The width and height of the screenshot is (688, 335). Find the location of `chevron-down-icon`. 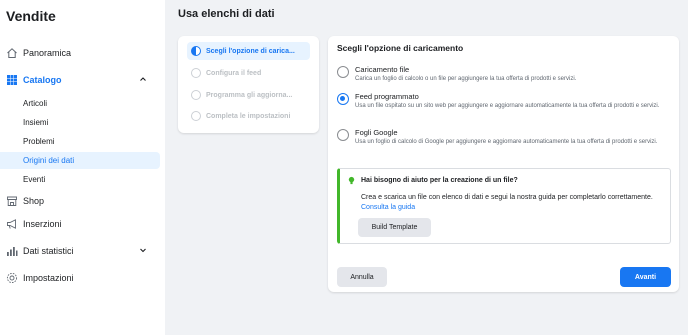

chevron-down-icon is located at coordinates (143, 250).